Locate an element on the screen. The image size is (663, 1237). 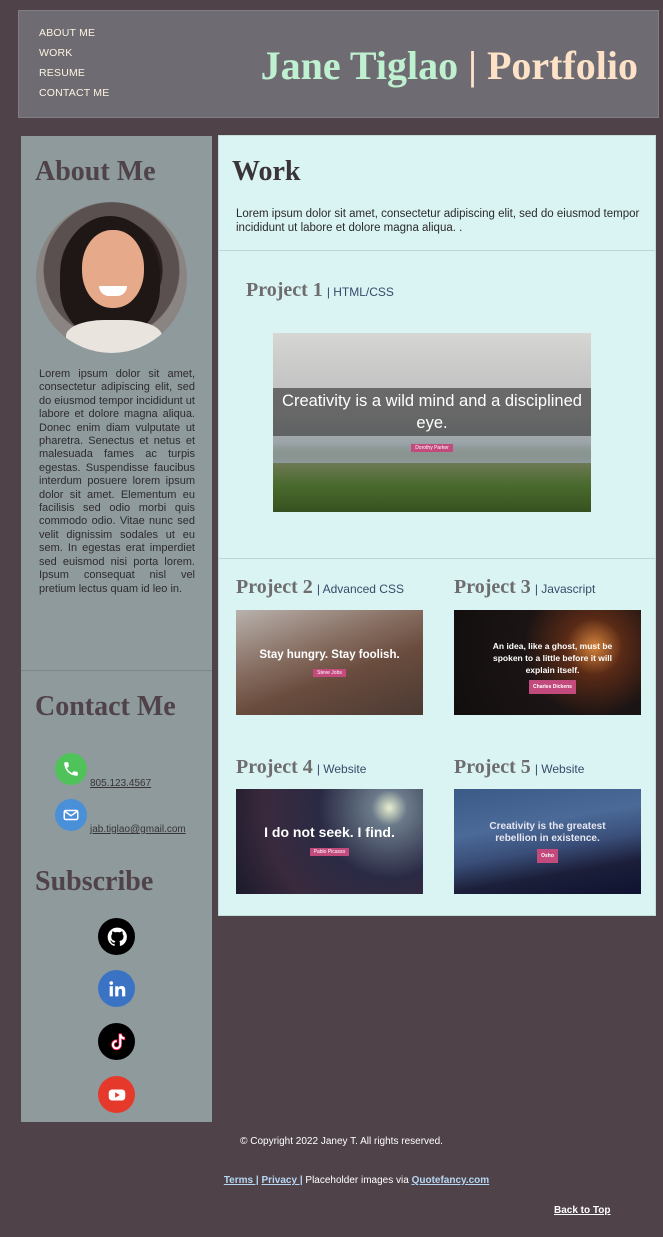
work-divider is located at coordinates (437, 250).